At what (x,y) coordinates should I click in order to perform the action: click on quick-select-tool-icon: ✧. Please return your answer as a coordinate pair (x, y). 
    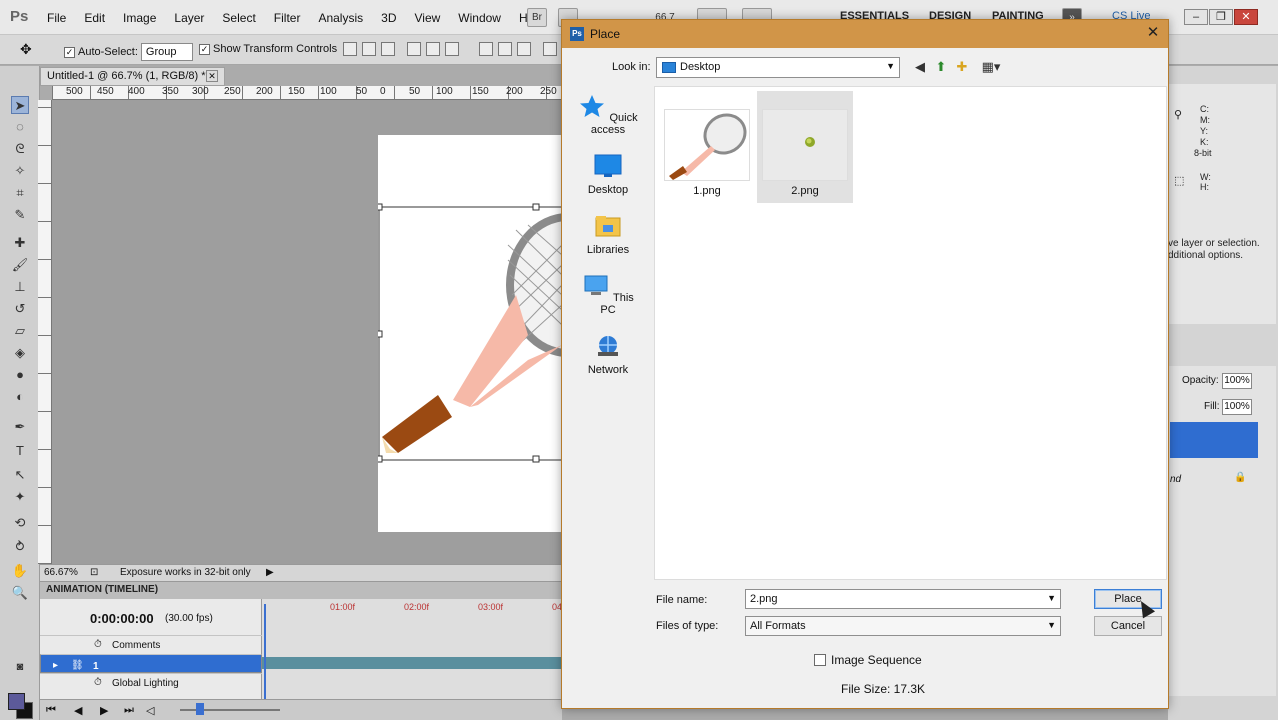
    Looking at the image, I should click on (20, 171).